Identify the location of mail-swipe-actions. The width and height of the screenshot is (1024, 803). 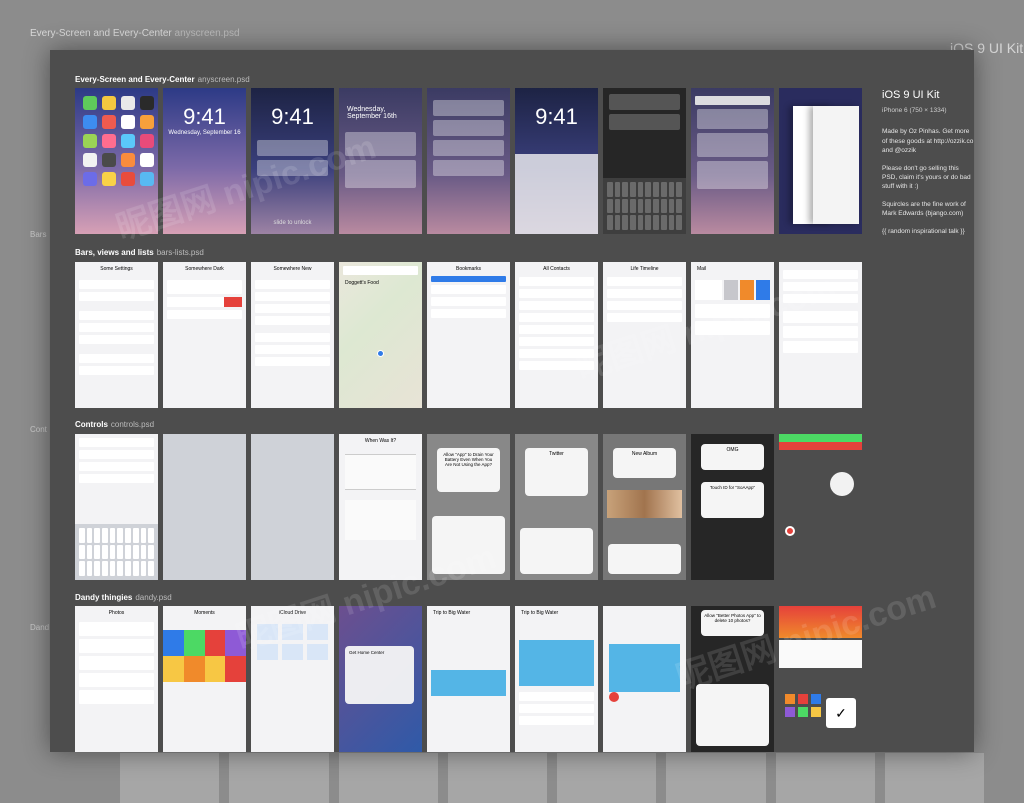
(732, 290).